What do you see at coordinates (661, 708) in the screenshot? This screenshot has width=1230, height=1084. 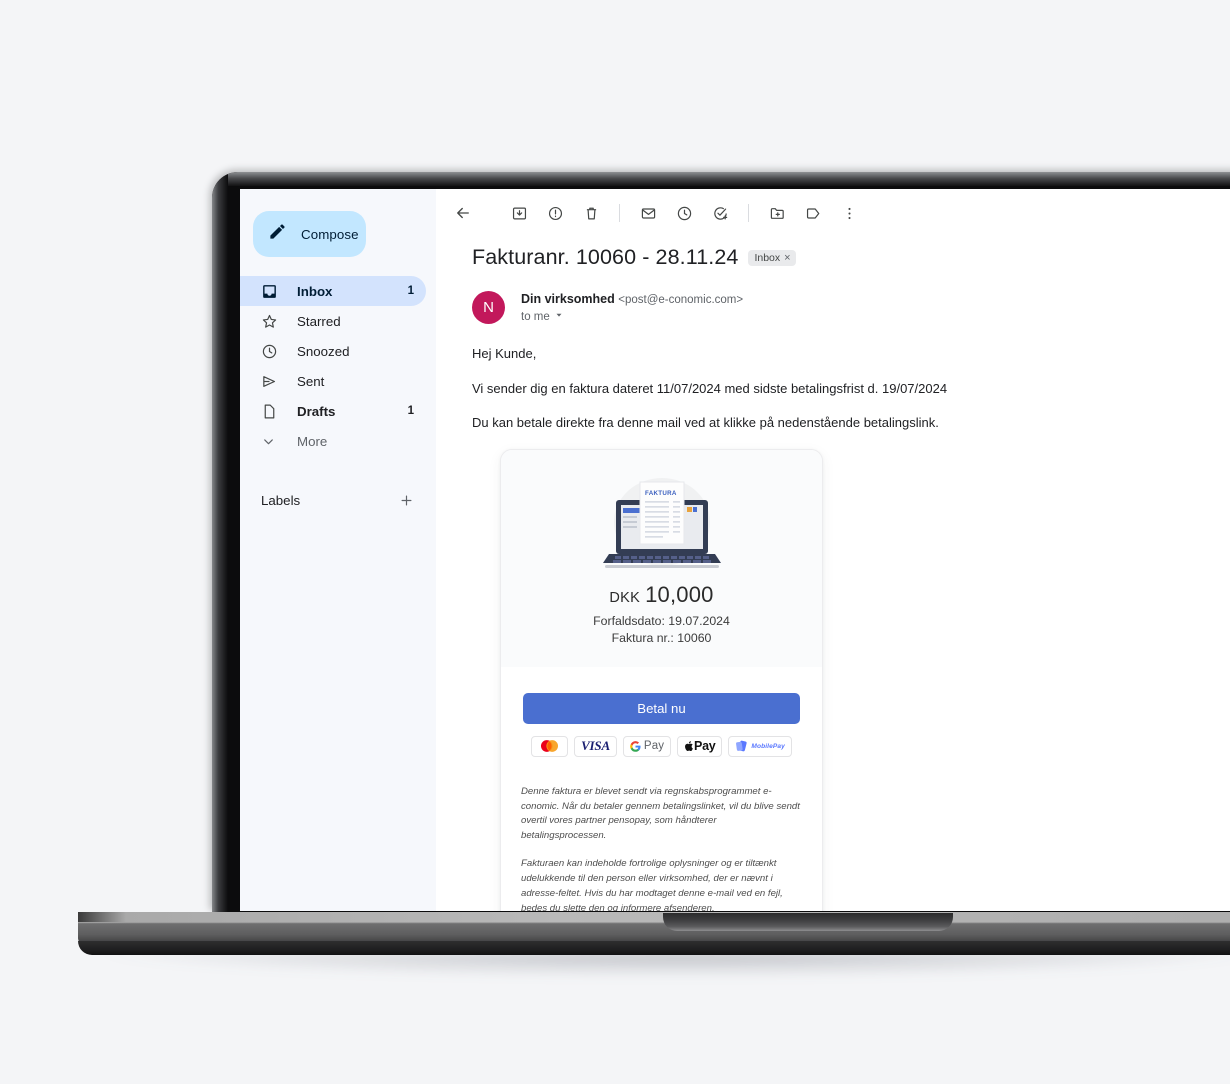 I see `pay-now-button: Betal nu` at bounding box center [661, 708].